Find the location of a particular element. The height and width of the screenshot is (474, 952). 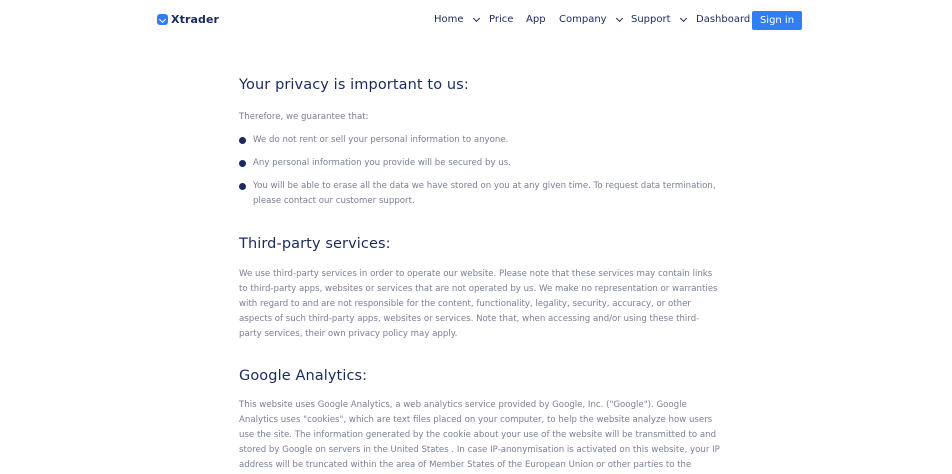

nav-item-label: Support is located at coordinates (651, 19).